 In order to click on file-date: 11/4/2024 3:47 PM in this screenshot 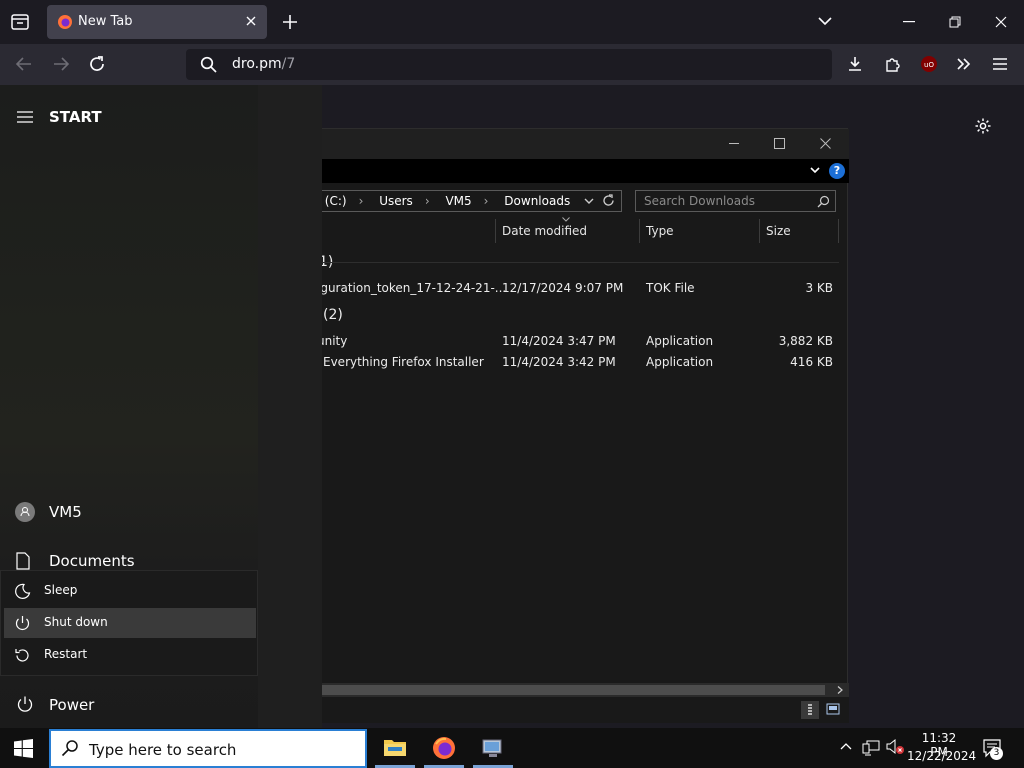, I will do `click(559, 341)`.